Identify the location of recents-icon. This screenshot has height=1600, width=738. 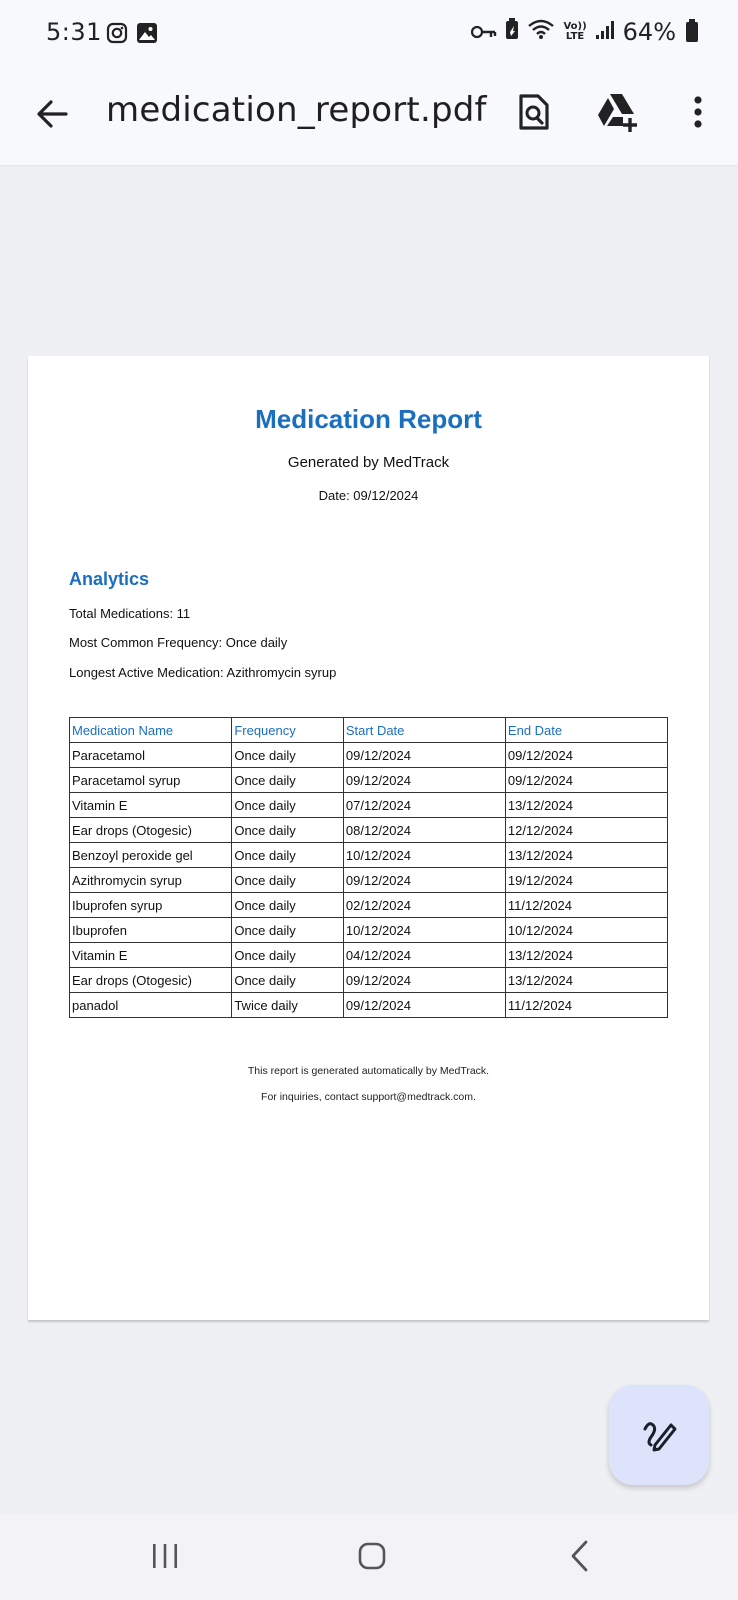
(165, 1558).